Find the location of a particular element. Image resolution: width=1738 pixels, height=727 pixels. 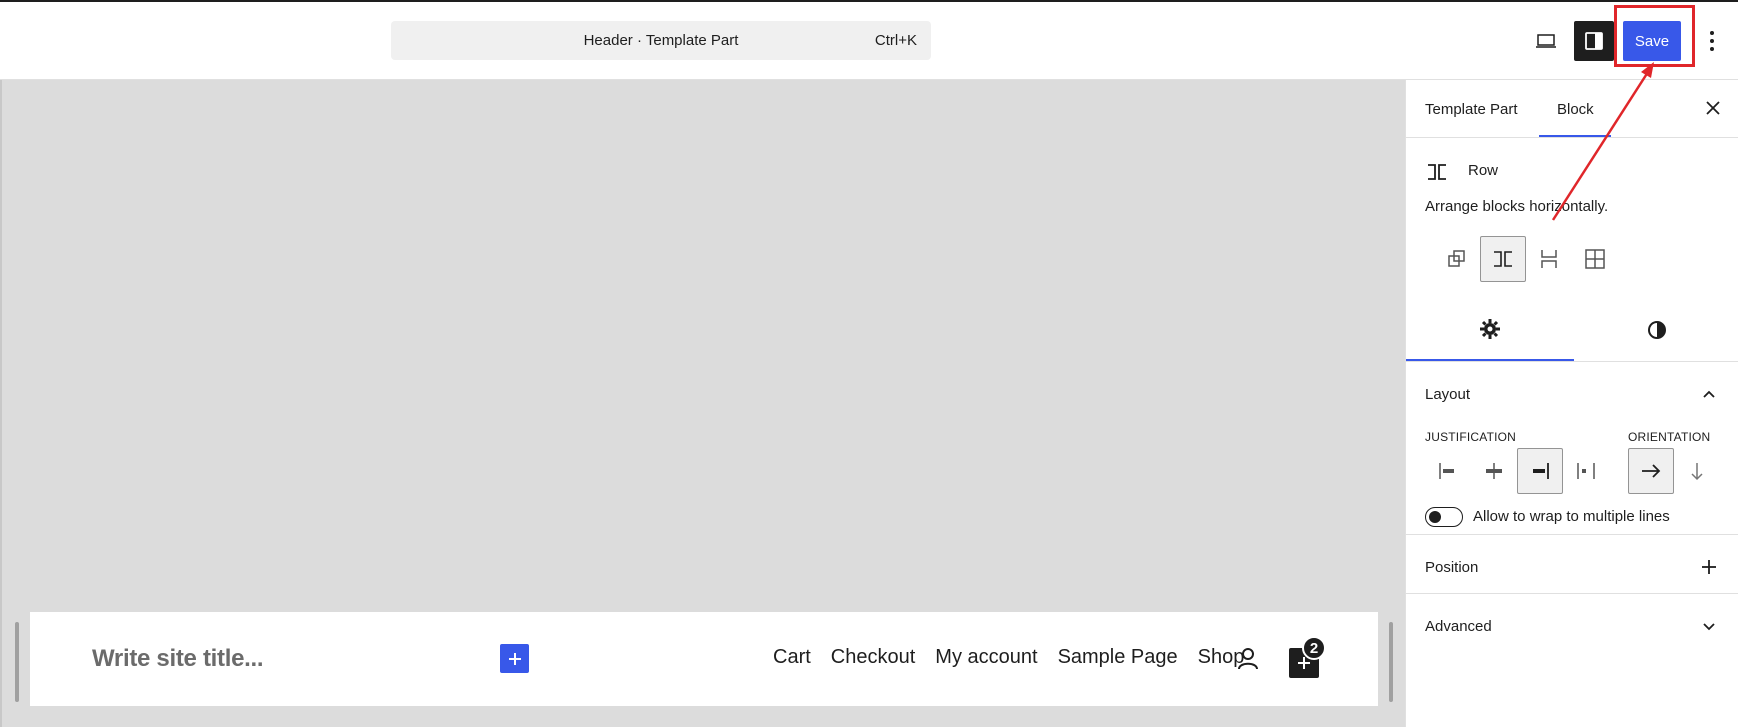

sidebar-toggle-icon is located at coordinates (1594, 41).